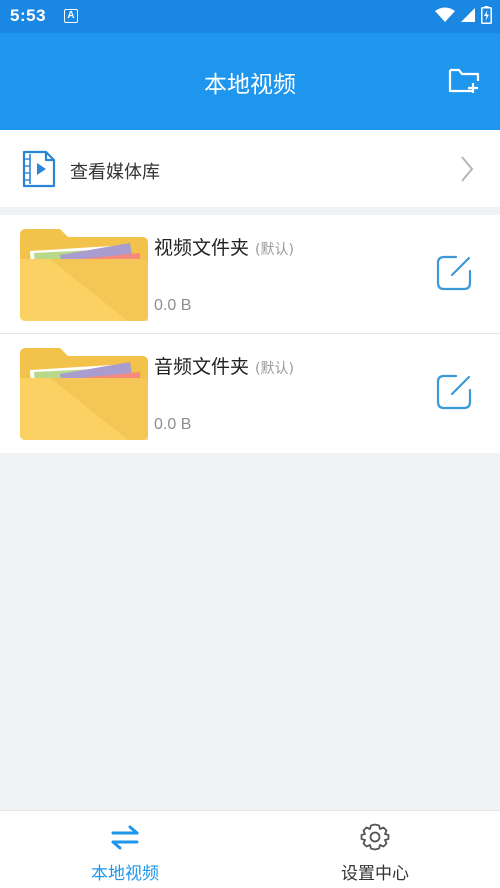 The height and width of the screenshot is (888, 500). Describe the element at coordinates (250, 168) in the screenshot. I see `media-library-row: 查看媒体库` at that location.